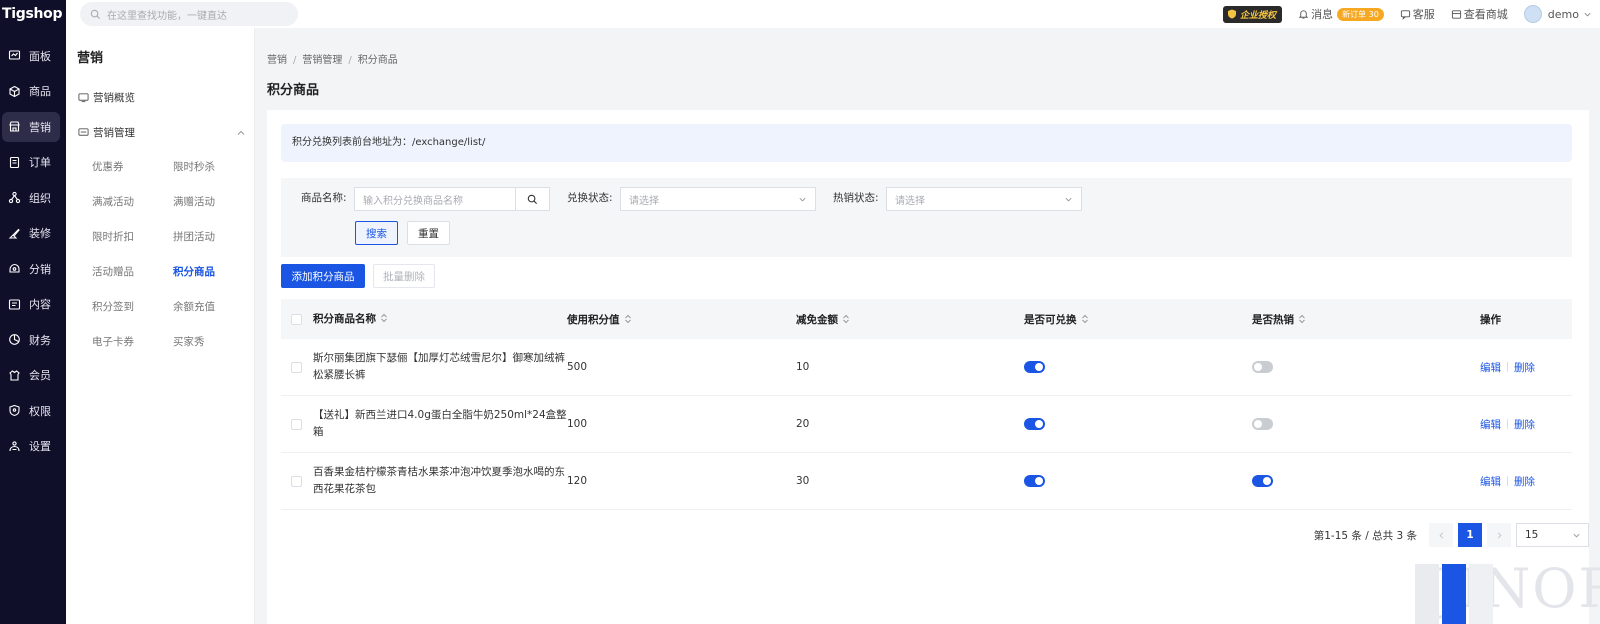 The width and height of the screenshot is (1600, 624). I want to click on submenu-item: 拼团活动, so click(213, 237).